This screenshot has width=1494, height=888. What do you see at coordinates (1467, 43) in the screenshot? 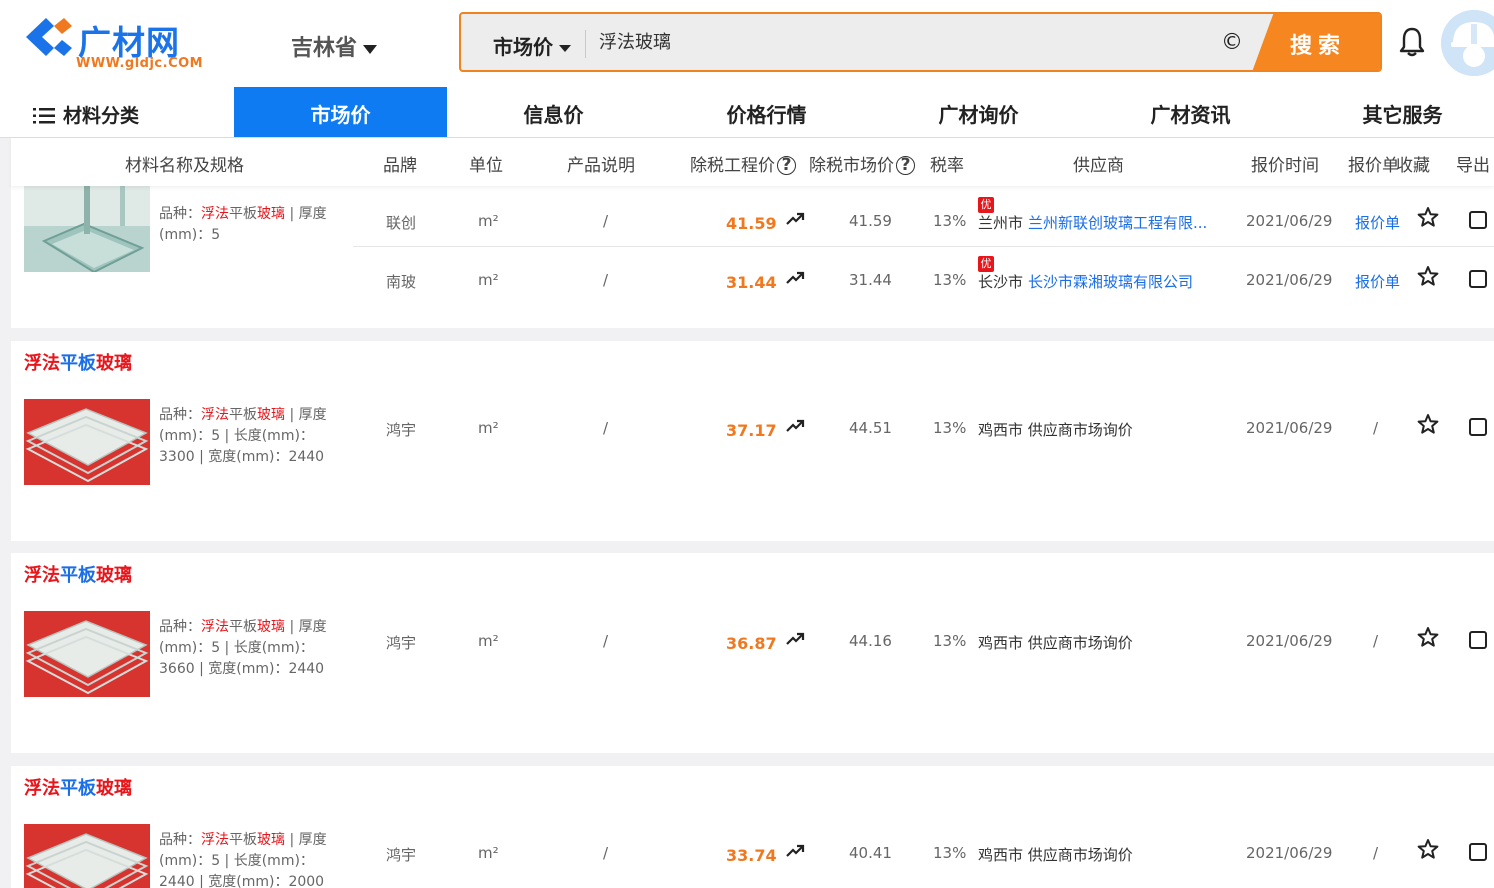
I see `user-avatar` at bounding box center [1467, 43].